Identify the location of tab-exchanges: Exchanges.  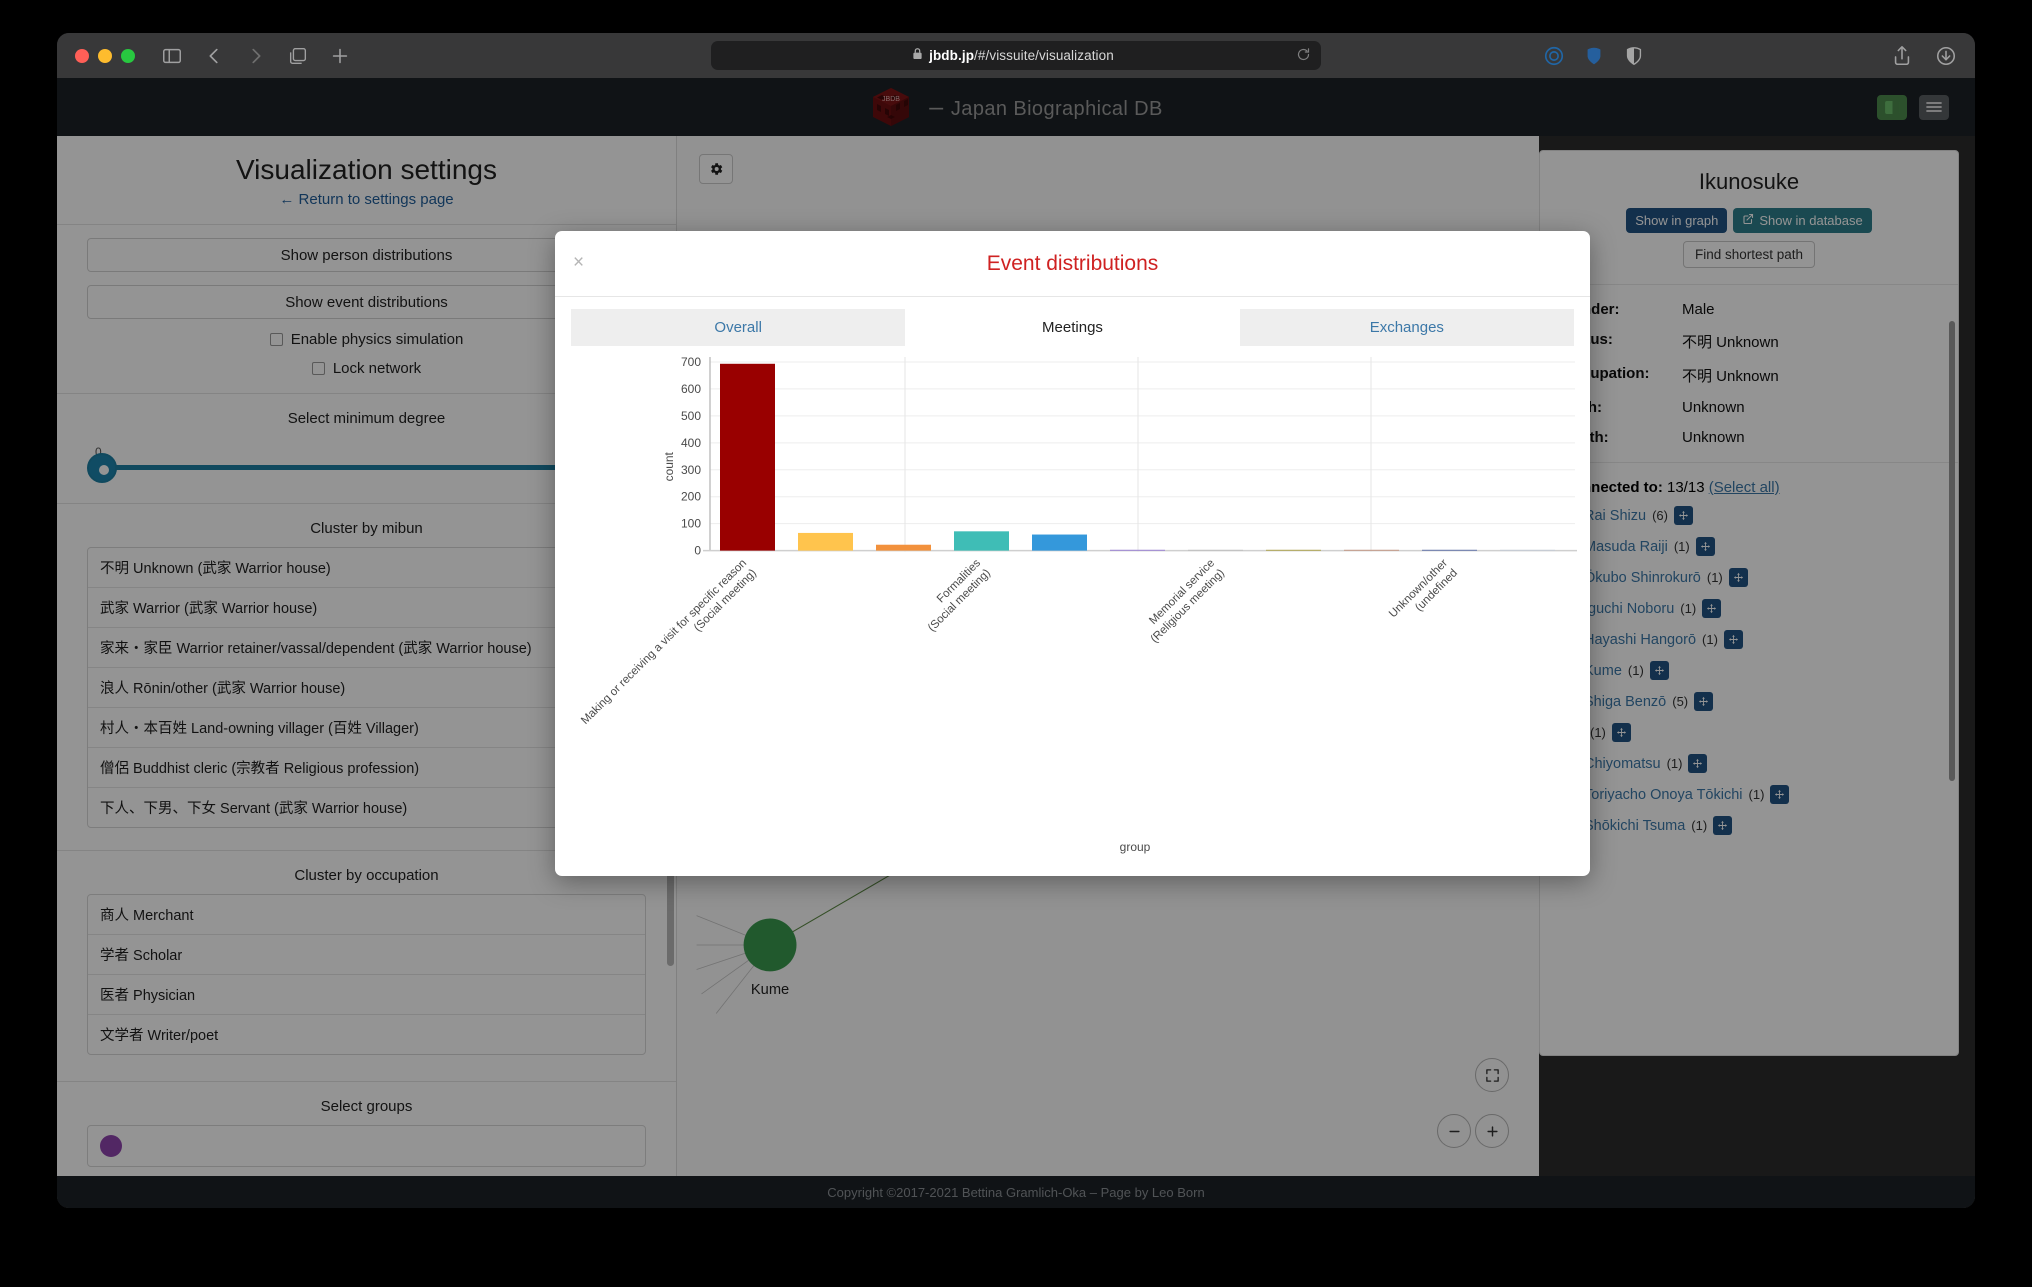
(1406, 327).